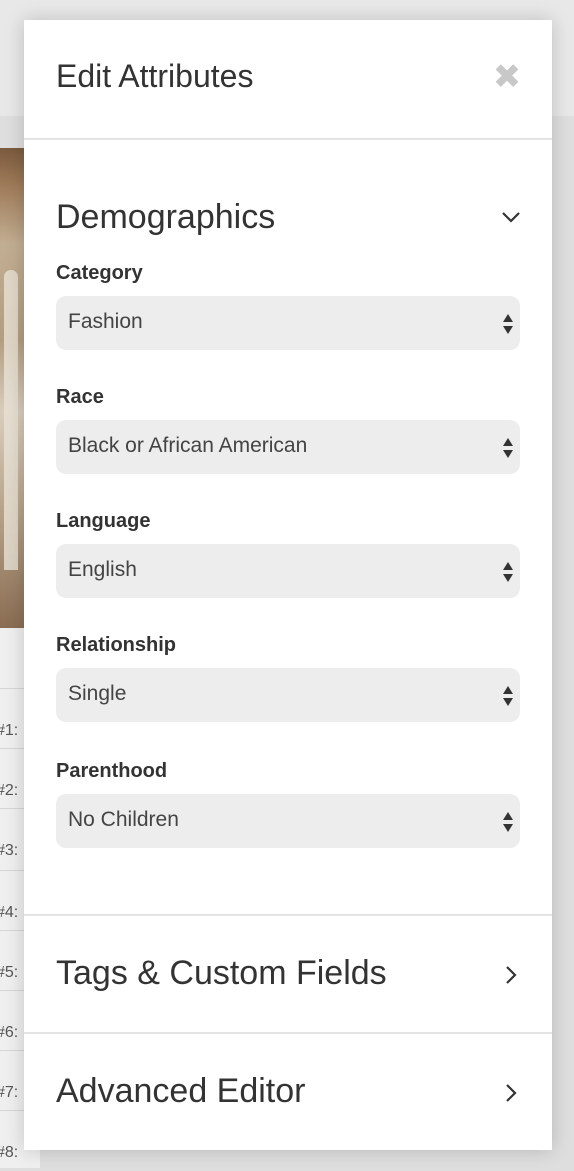 This screenshot has width=574, height=1171. Describe the element at coordinates (288, 821) in the screenshot. I see `parenthood-select: No Children` at that location.